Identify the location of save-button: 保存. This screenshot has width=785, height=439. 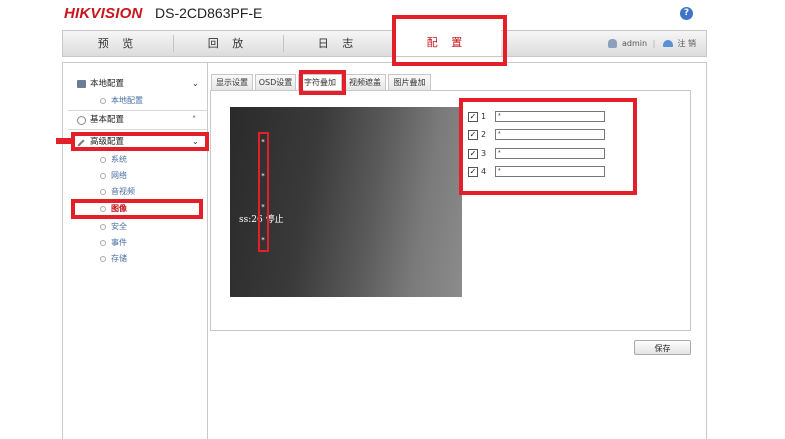
(662, 347).